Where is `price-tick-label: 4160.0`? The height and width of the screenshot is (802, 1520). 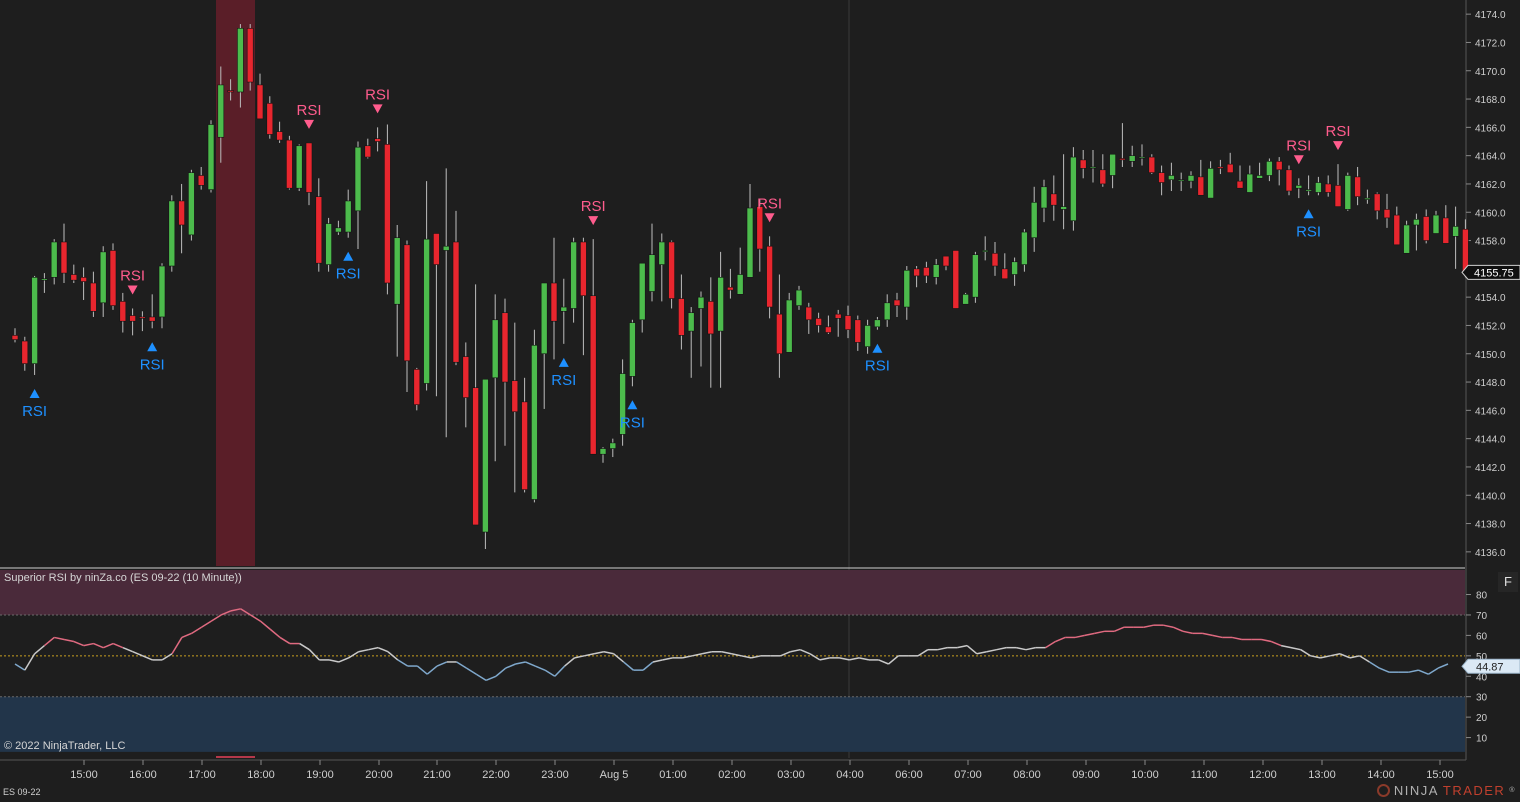
price-tick-label: 4160.0 is located at coordinates (1490, 213).